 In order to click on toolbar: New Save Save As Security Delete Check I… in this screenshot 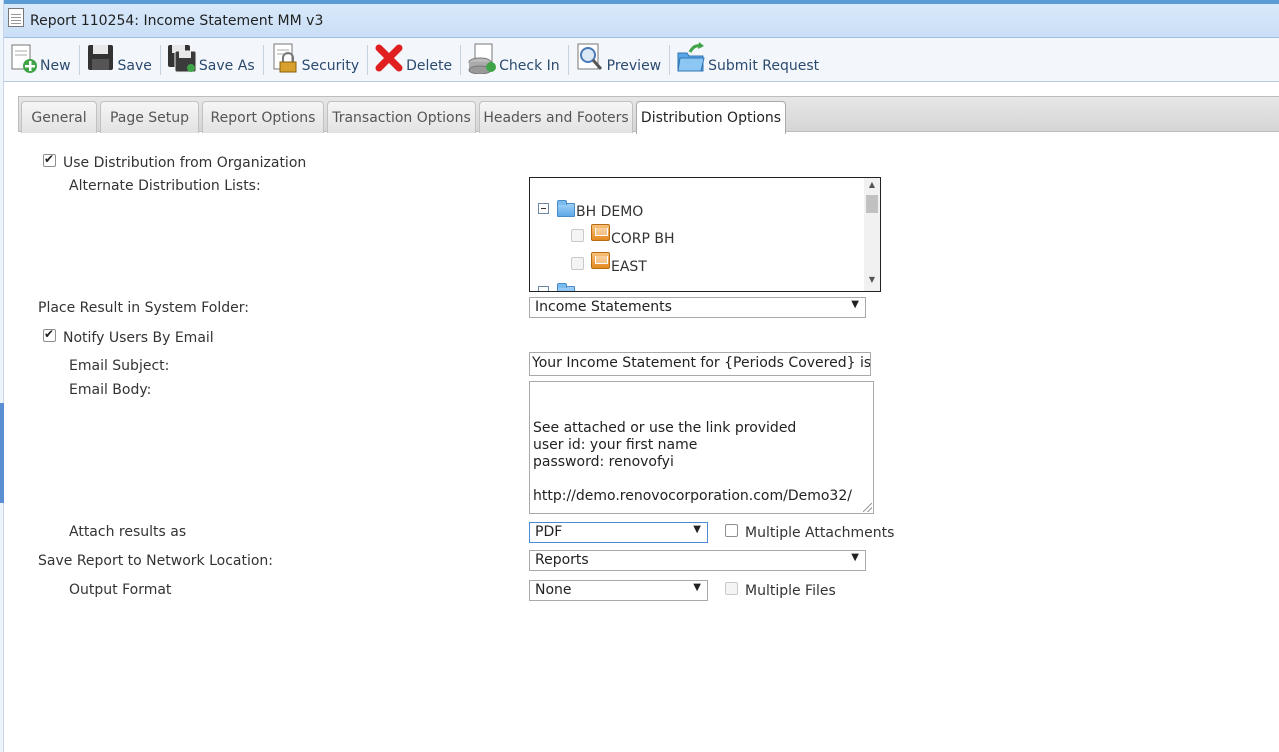, I will do `click(641, 60)`.